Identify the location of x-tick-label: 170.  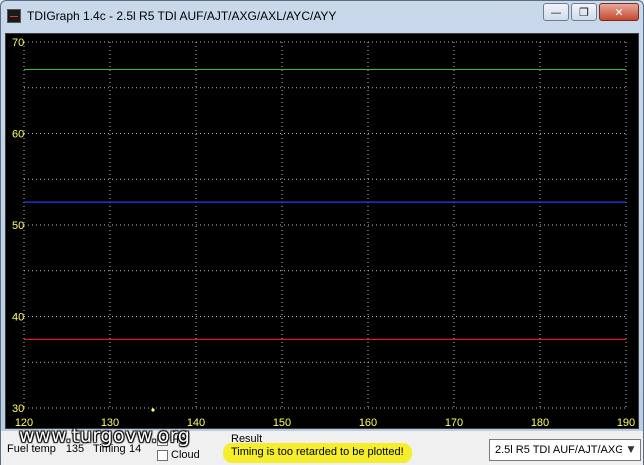
(454, 423).